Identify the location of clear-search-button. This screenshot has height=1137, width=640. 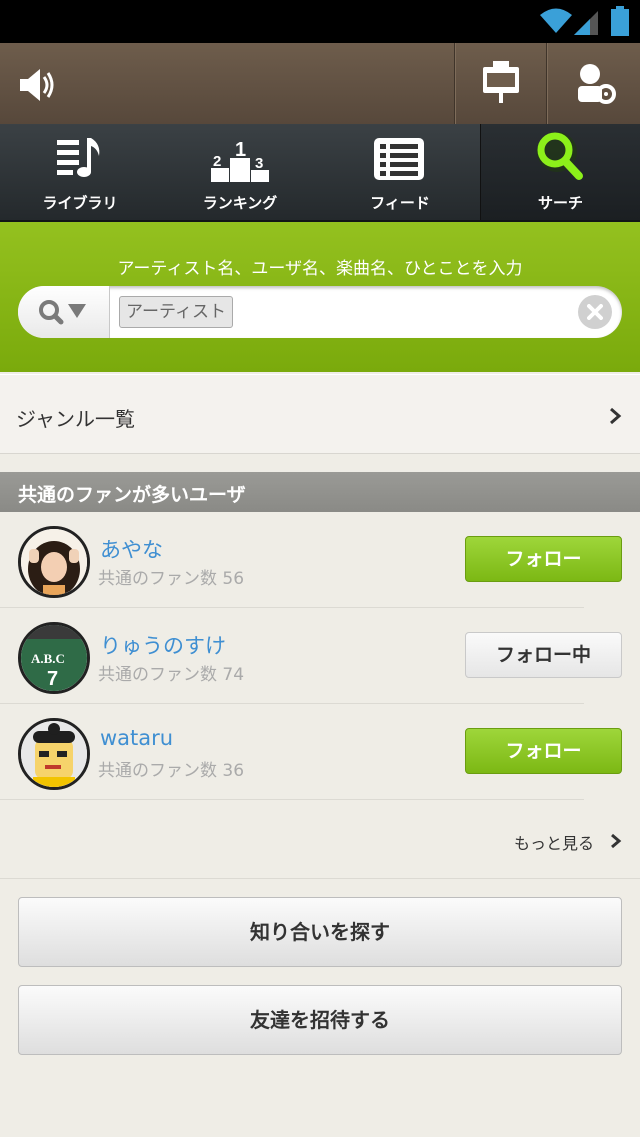
(595, 312).